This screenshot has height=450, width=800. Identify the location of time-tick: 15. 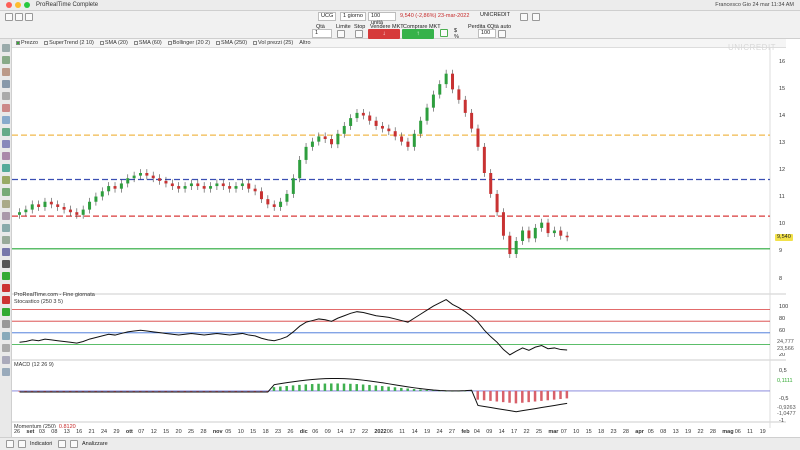
(253, 432).